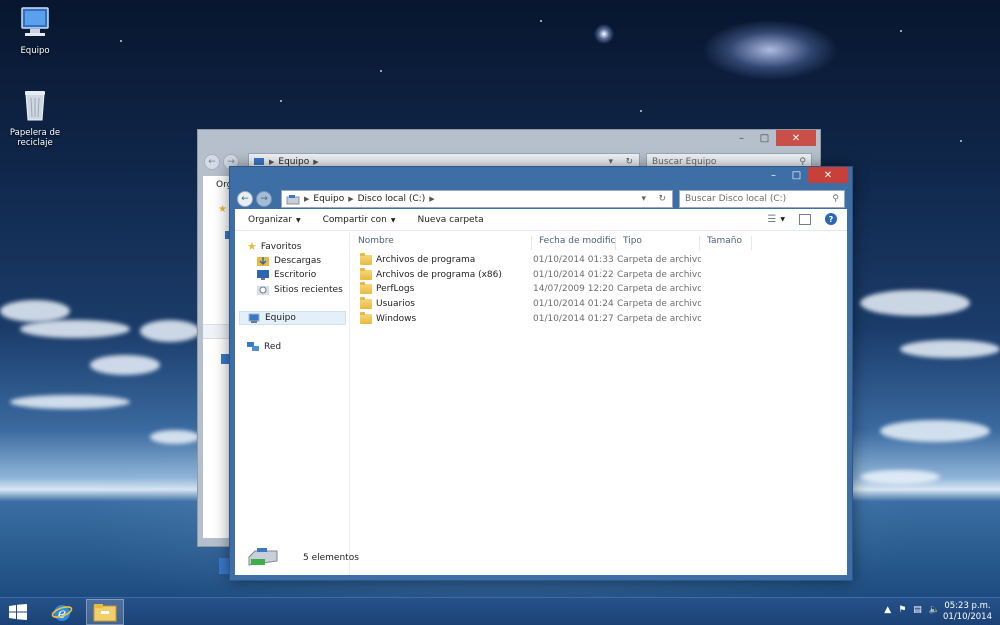 This screenshot has height=625, width=1000. What do you see at coordinates (292, 318) in the screenshot?
I see `nav-computer: Equipo` at bounding box center [292, 318].